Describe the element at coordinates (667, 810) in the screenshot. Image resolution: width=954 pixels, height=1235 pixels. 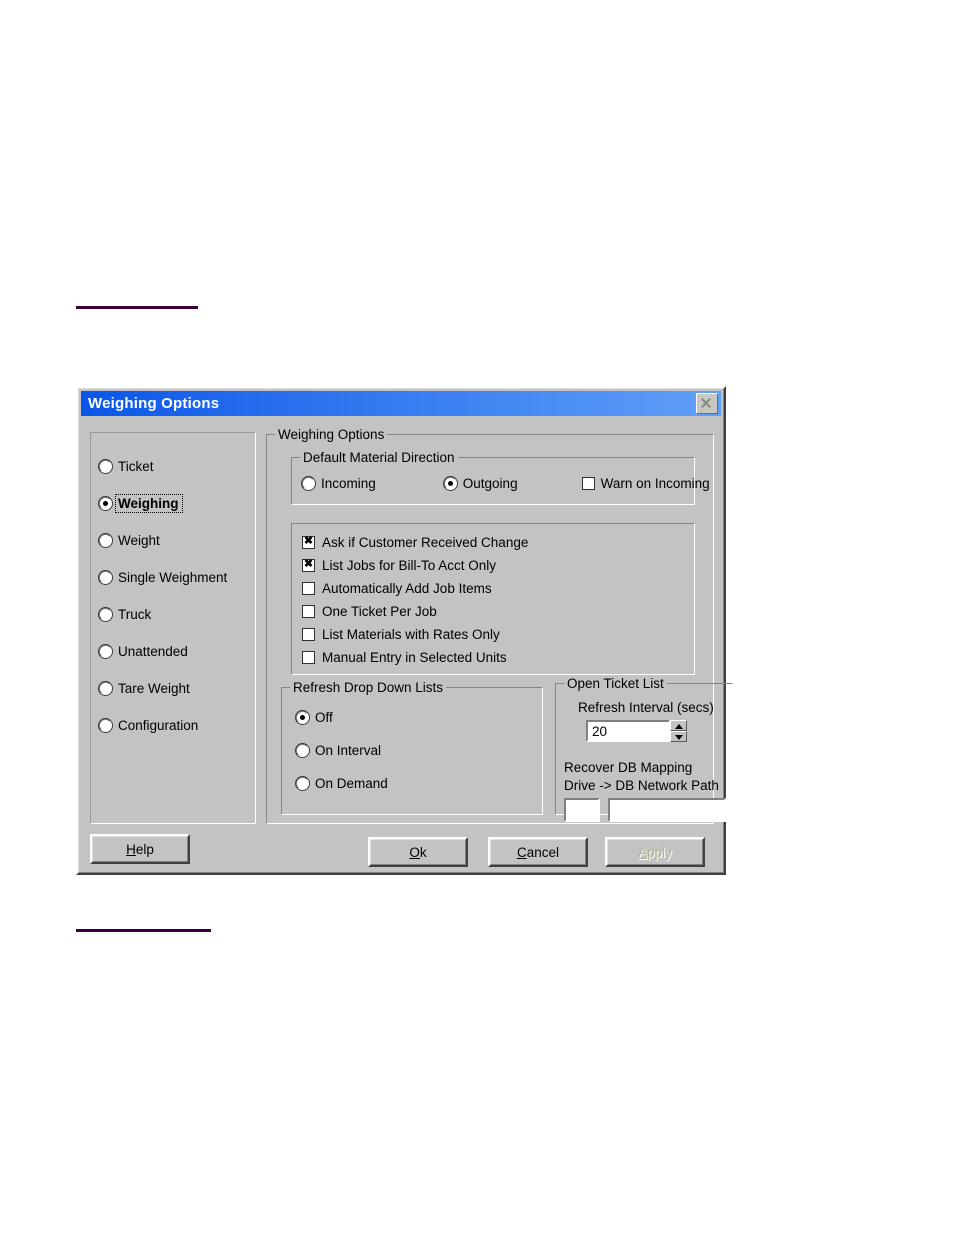
I see `db-network-path-input` at that location.